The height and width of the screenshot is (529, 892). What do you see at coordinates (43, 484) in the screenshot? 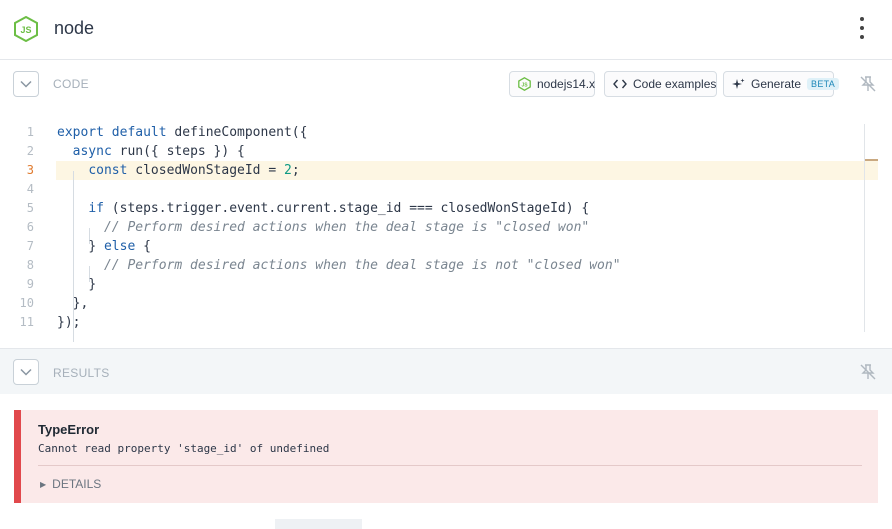
I see `triangle-right-icon: ▶` at bounding box center [43, 484].